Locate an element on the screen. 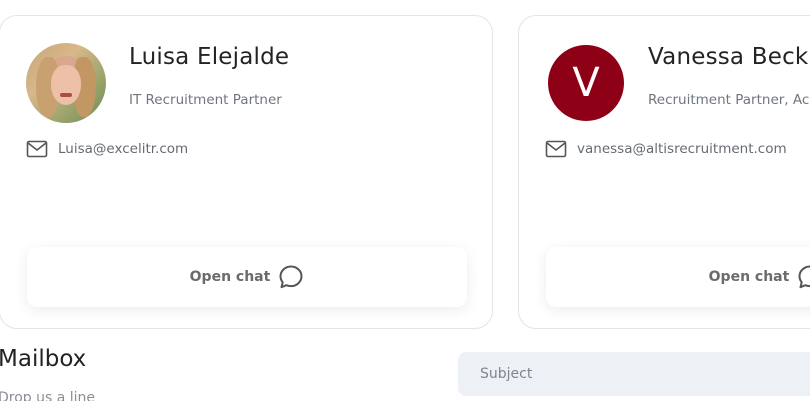 The image size is (810, 401). contact-name: Luisa Elejalde is located at coordinates (209, 57).